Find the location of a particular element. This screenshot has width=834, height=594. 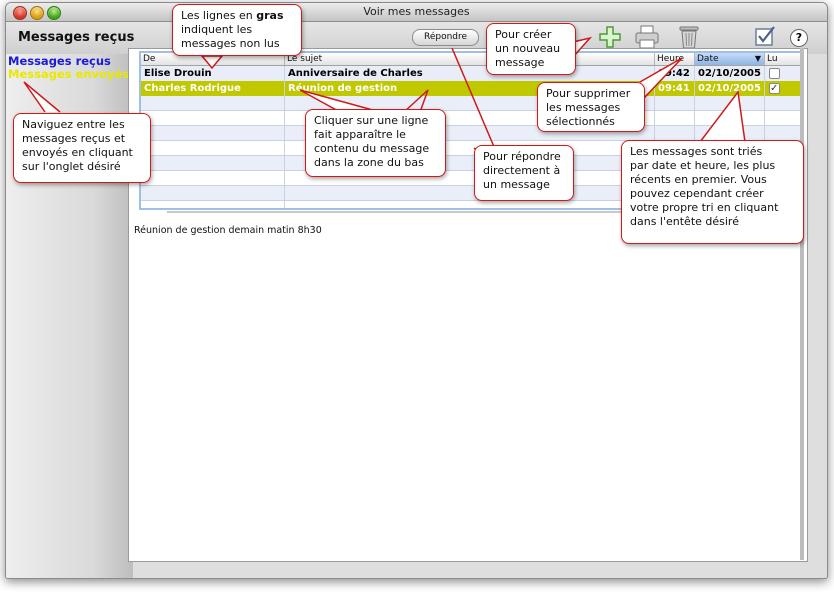

callout-line: dans la zone du bas is located at coordinates (369, 162).